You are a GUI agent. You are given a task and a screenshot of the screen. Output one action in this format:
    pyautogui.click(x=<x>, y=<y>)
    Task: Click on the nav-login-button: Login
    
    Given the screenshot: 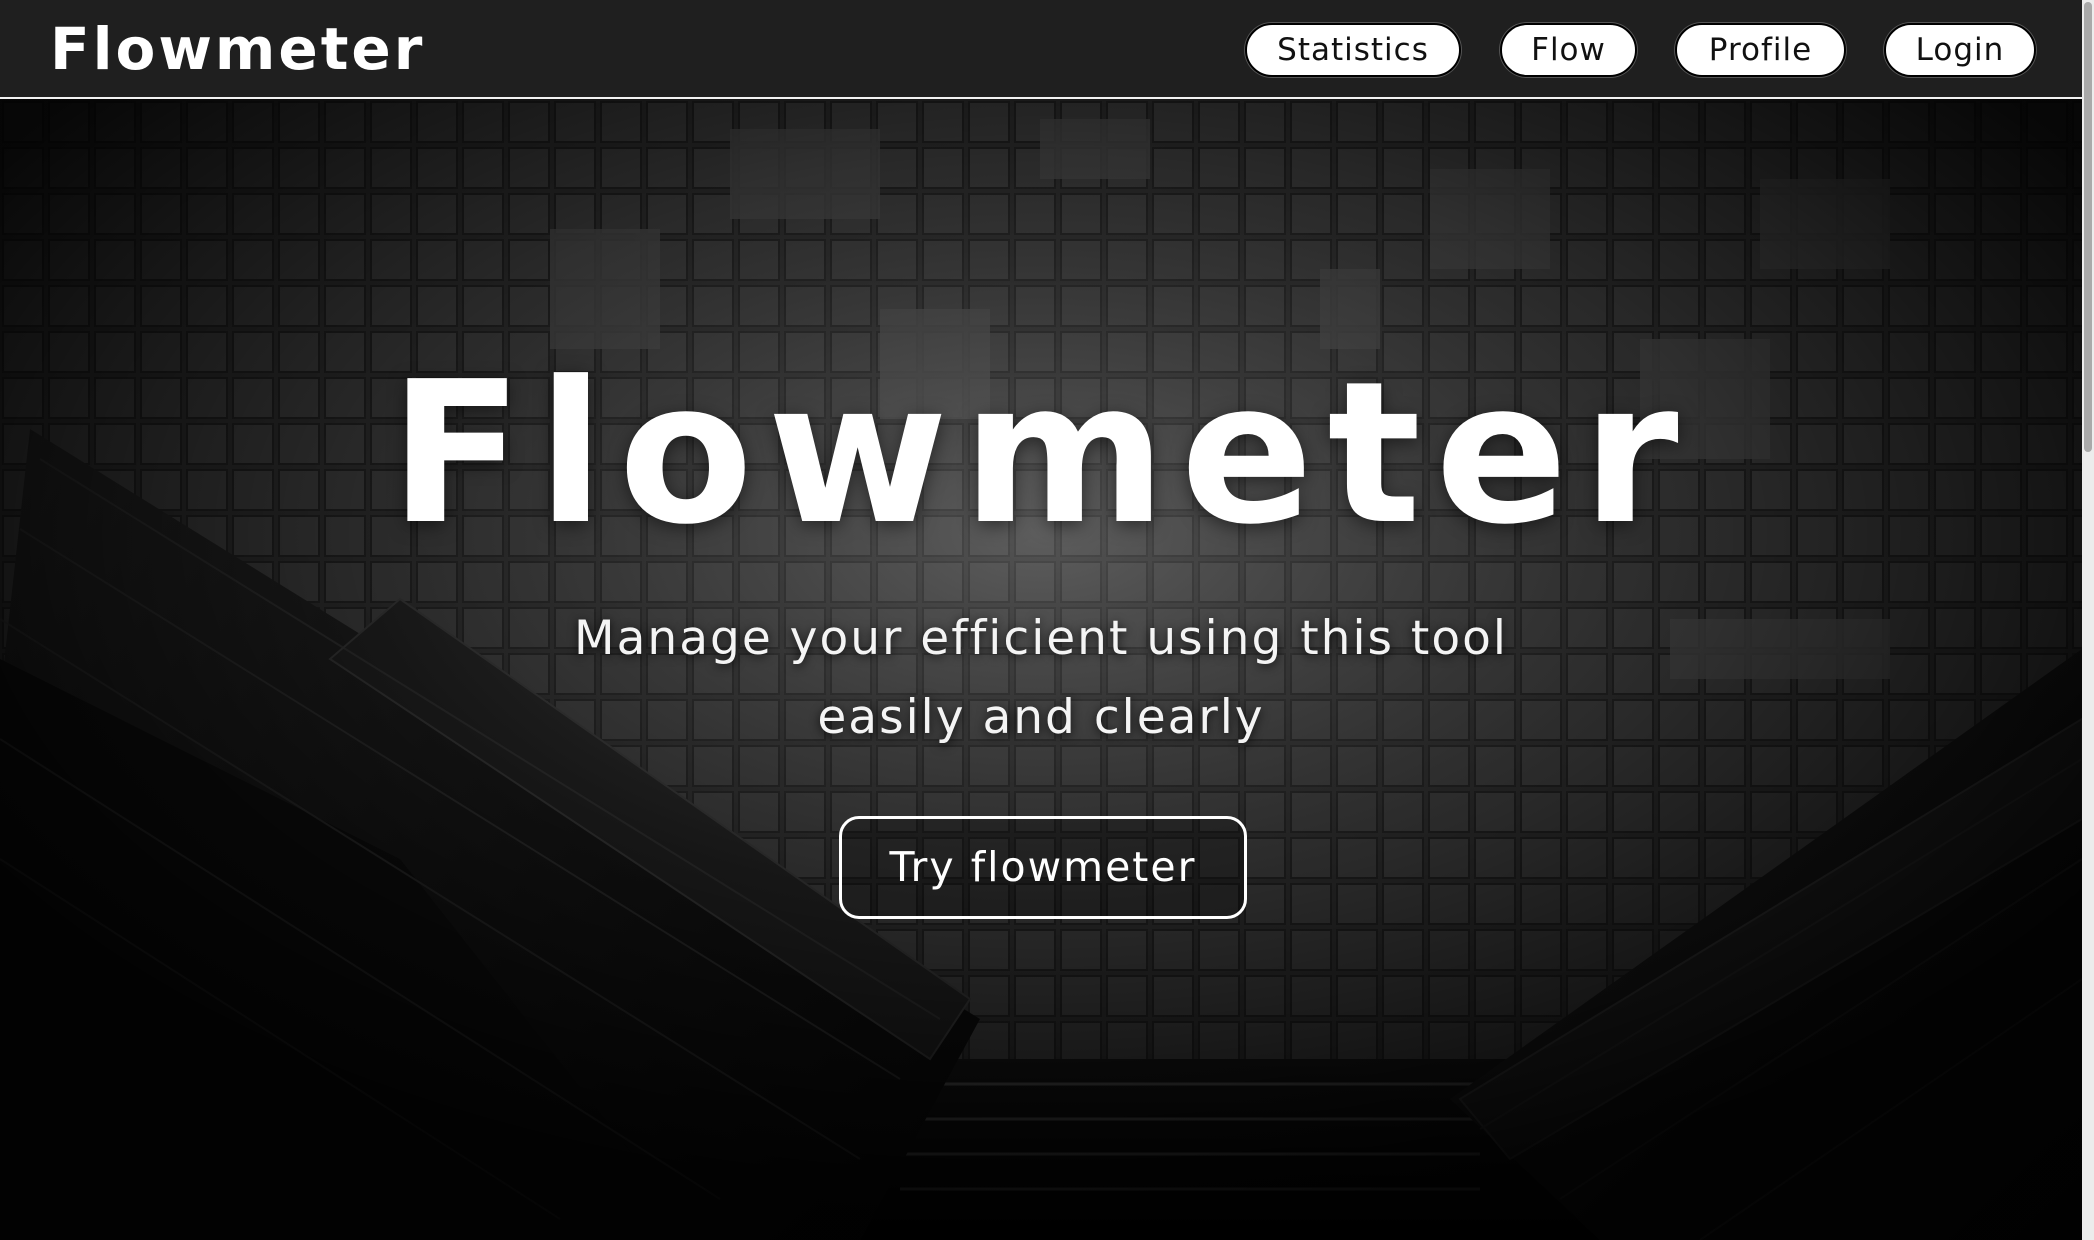 What is the action you would take?
    pyautogui.click(x=1960, y=50)
    